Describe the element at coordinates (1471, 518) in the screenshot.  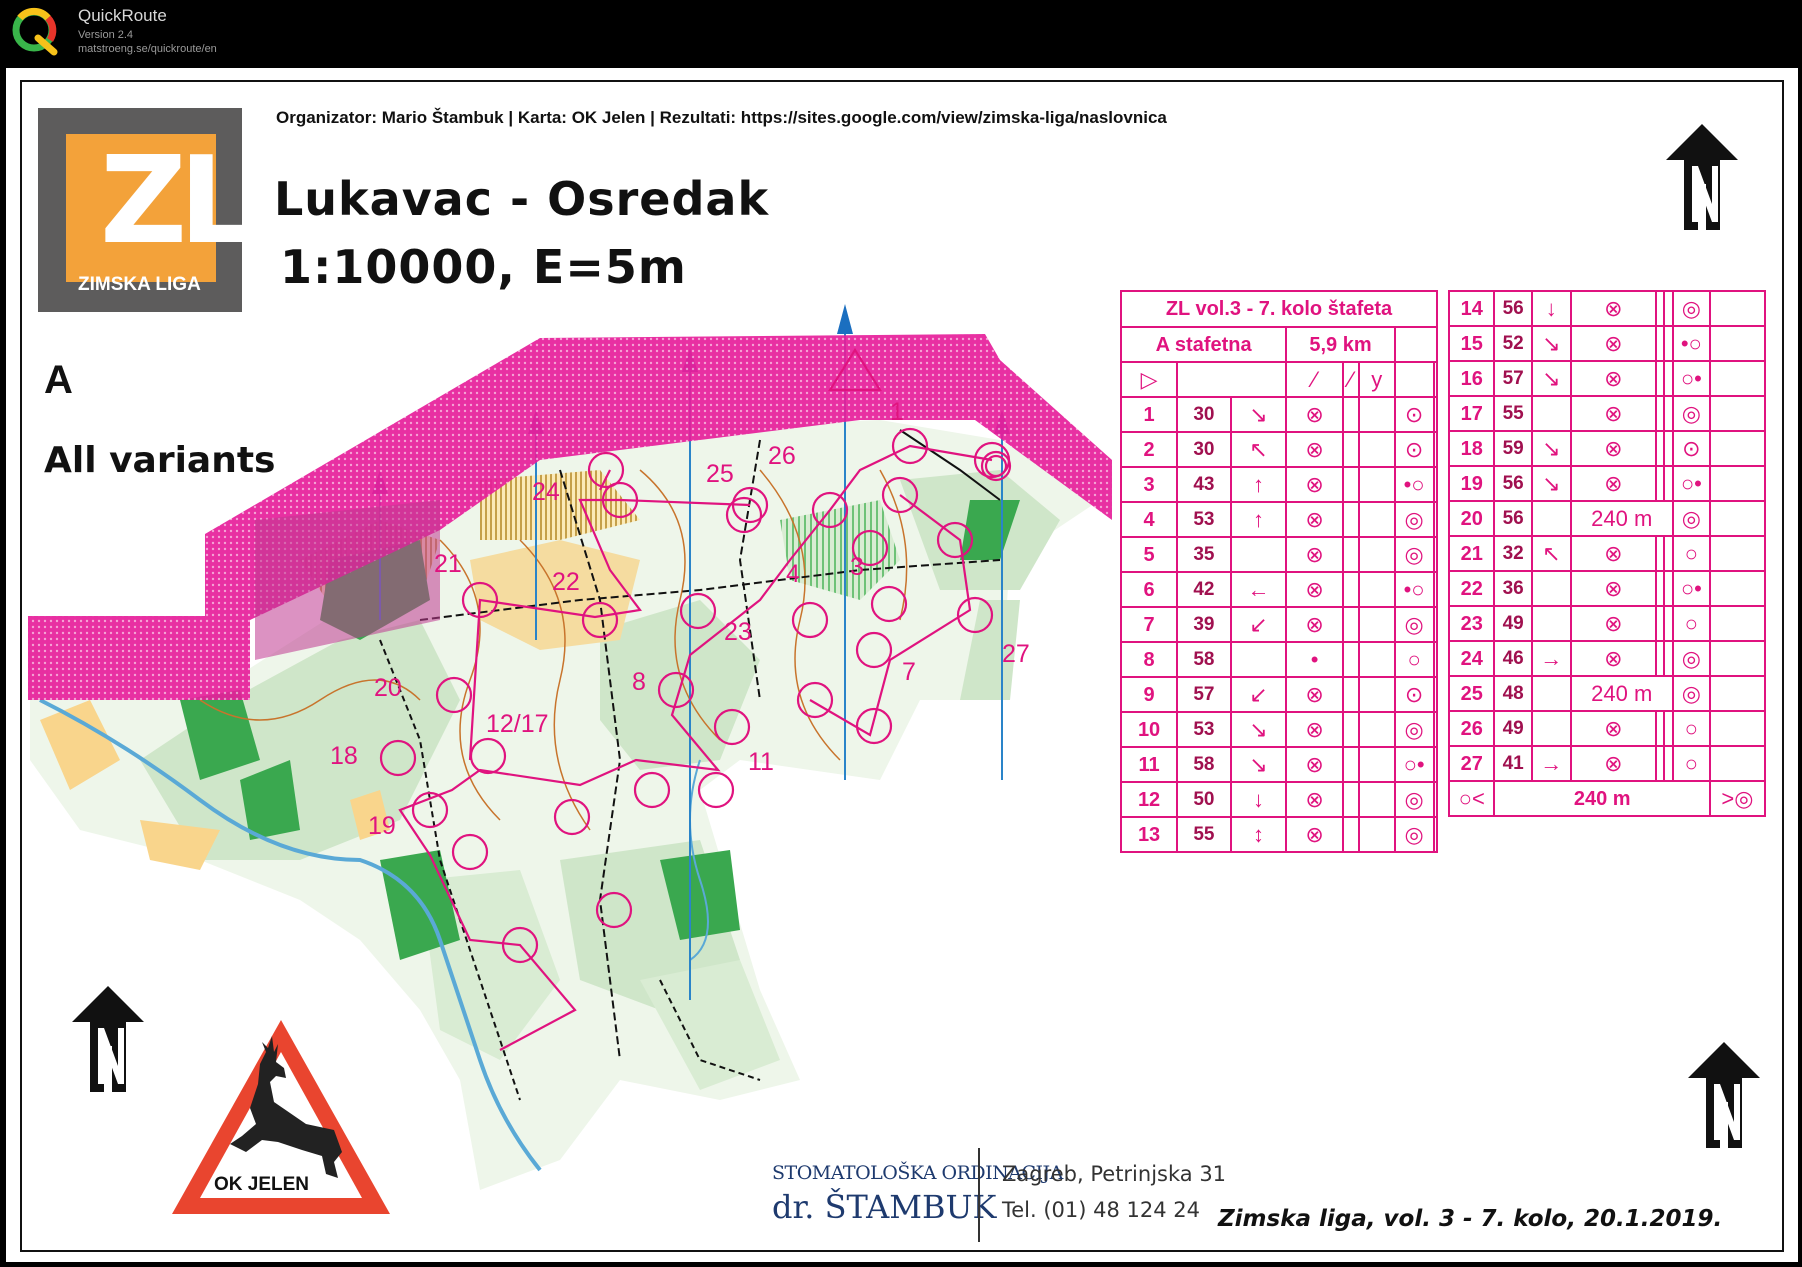
I see `control-number: 20` at that location.